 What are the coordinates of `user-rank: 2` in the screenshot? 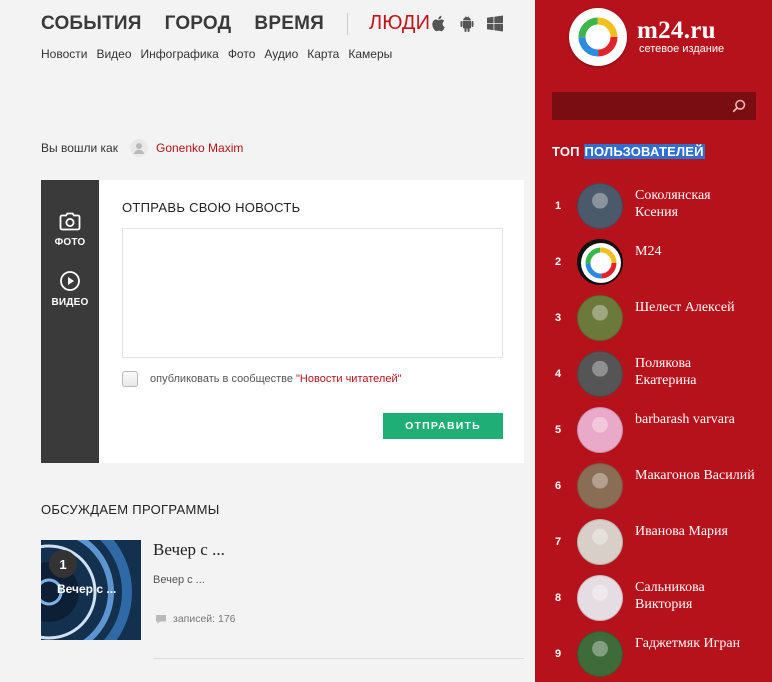 It's located at (558, 262).